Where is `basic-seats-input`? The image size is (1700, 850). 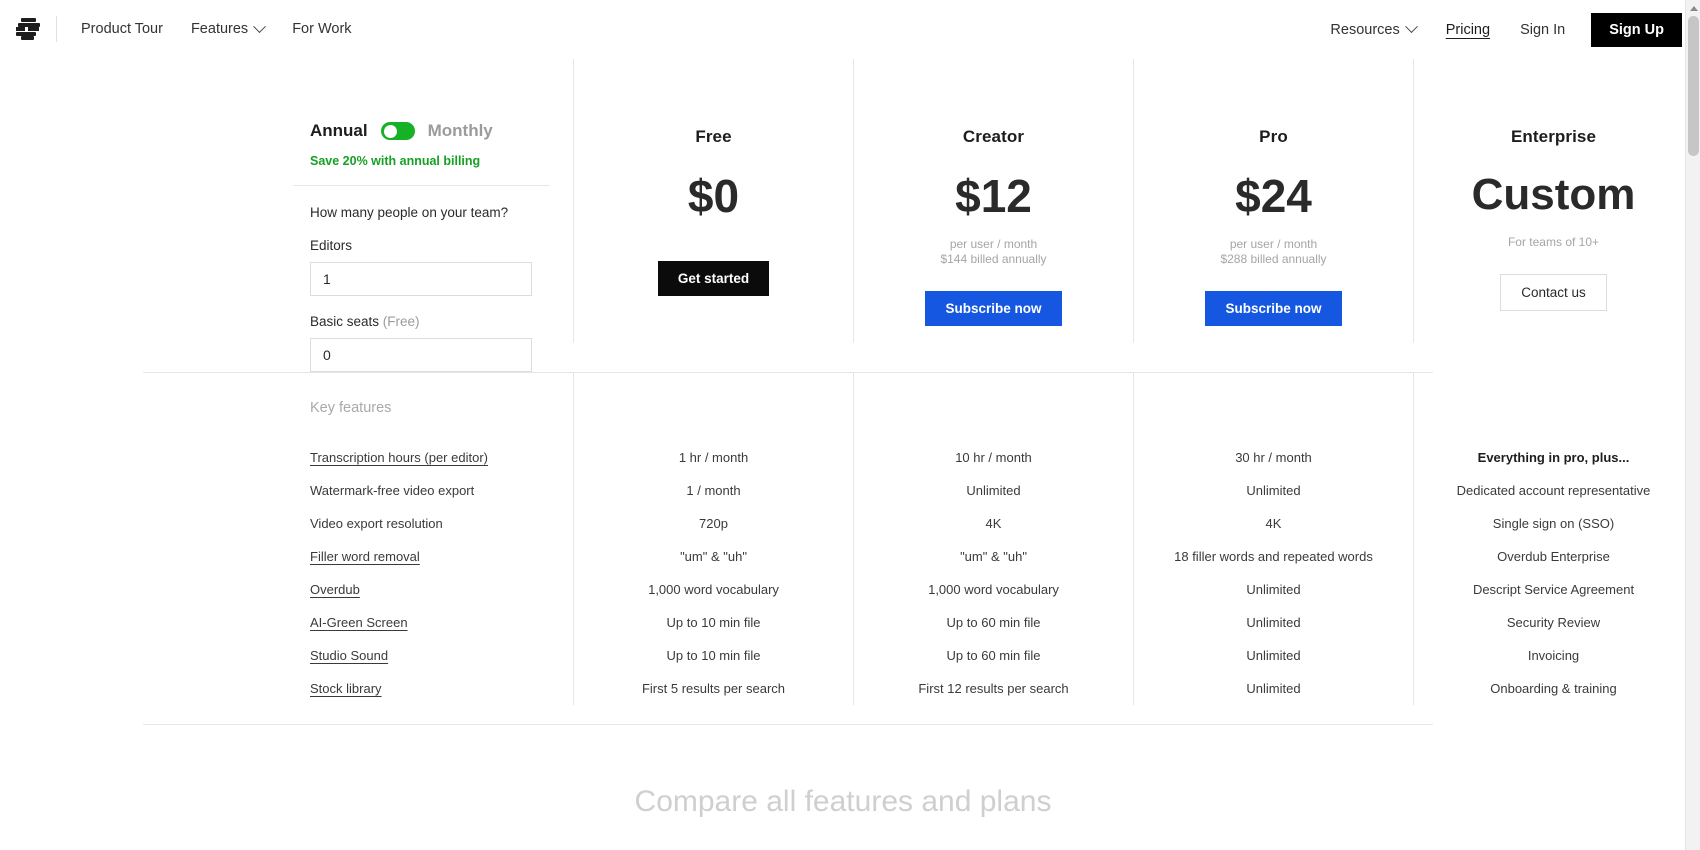 basic-seats-input is located at coordinates (421, 355).